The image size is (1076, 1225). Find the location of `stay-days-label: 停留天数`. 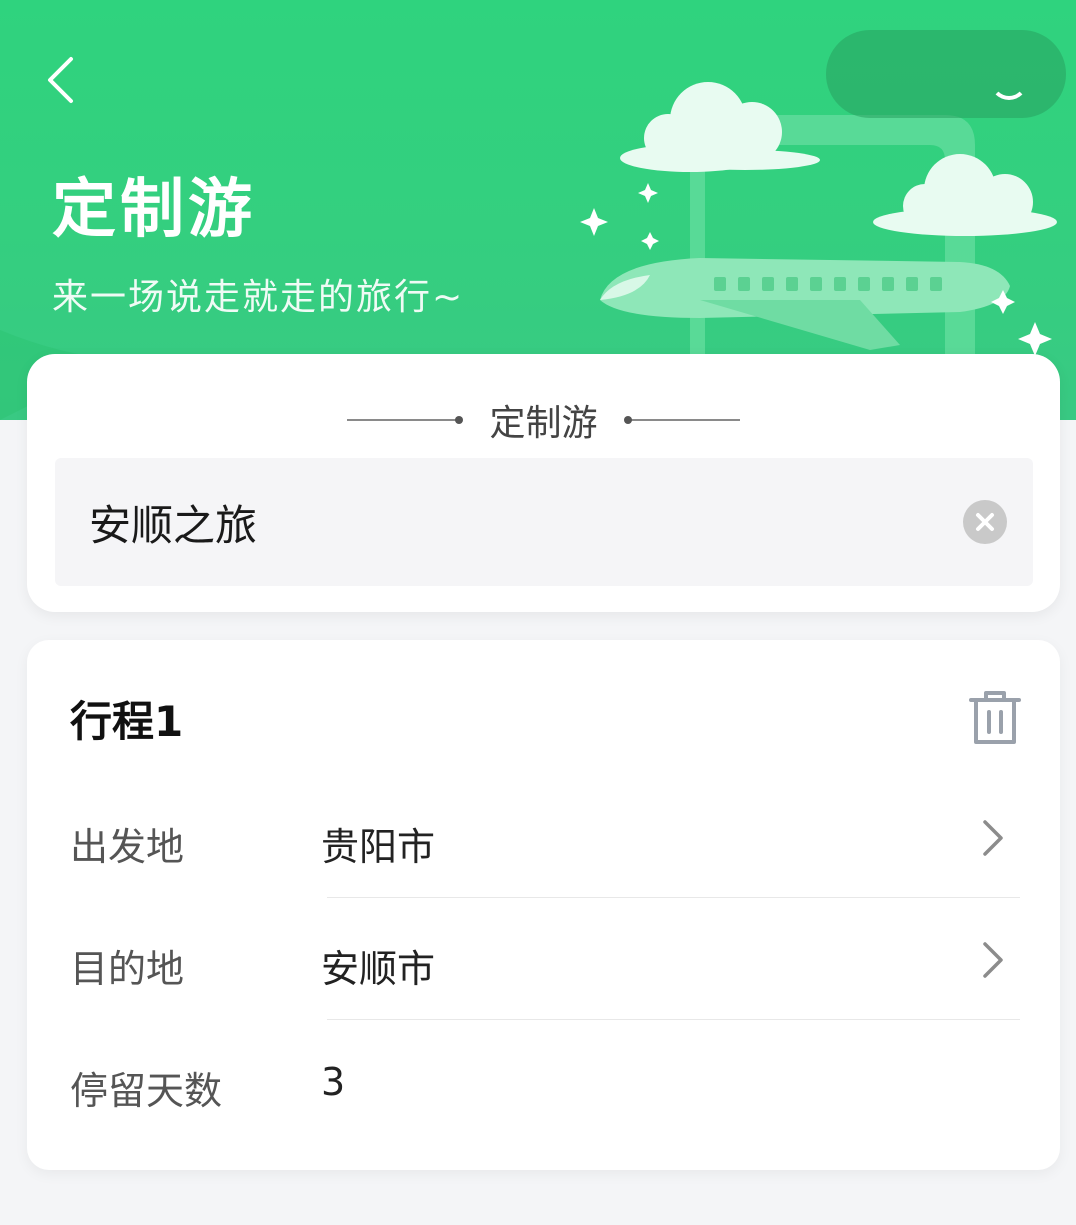

stay-days-label: 停留天数 is located at coordinates (146, 1091).